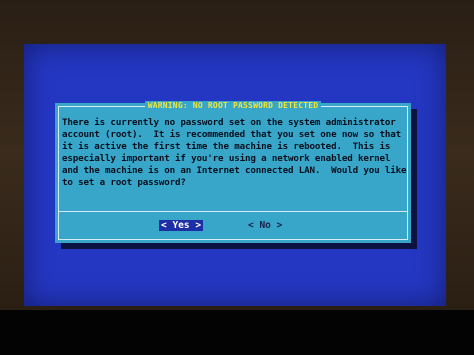 The width and height of the screenshot is (474, 355). I want to click on no-button: < No >, so click(265, 225).